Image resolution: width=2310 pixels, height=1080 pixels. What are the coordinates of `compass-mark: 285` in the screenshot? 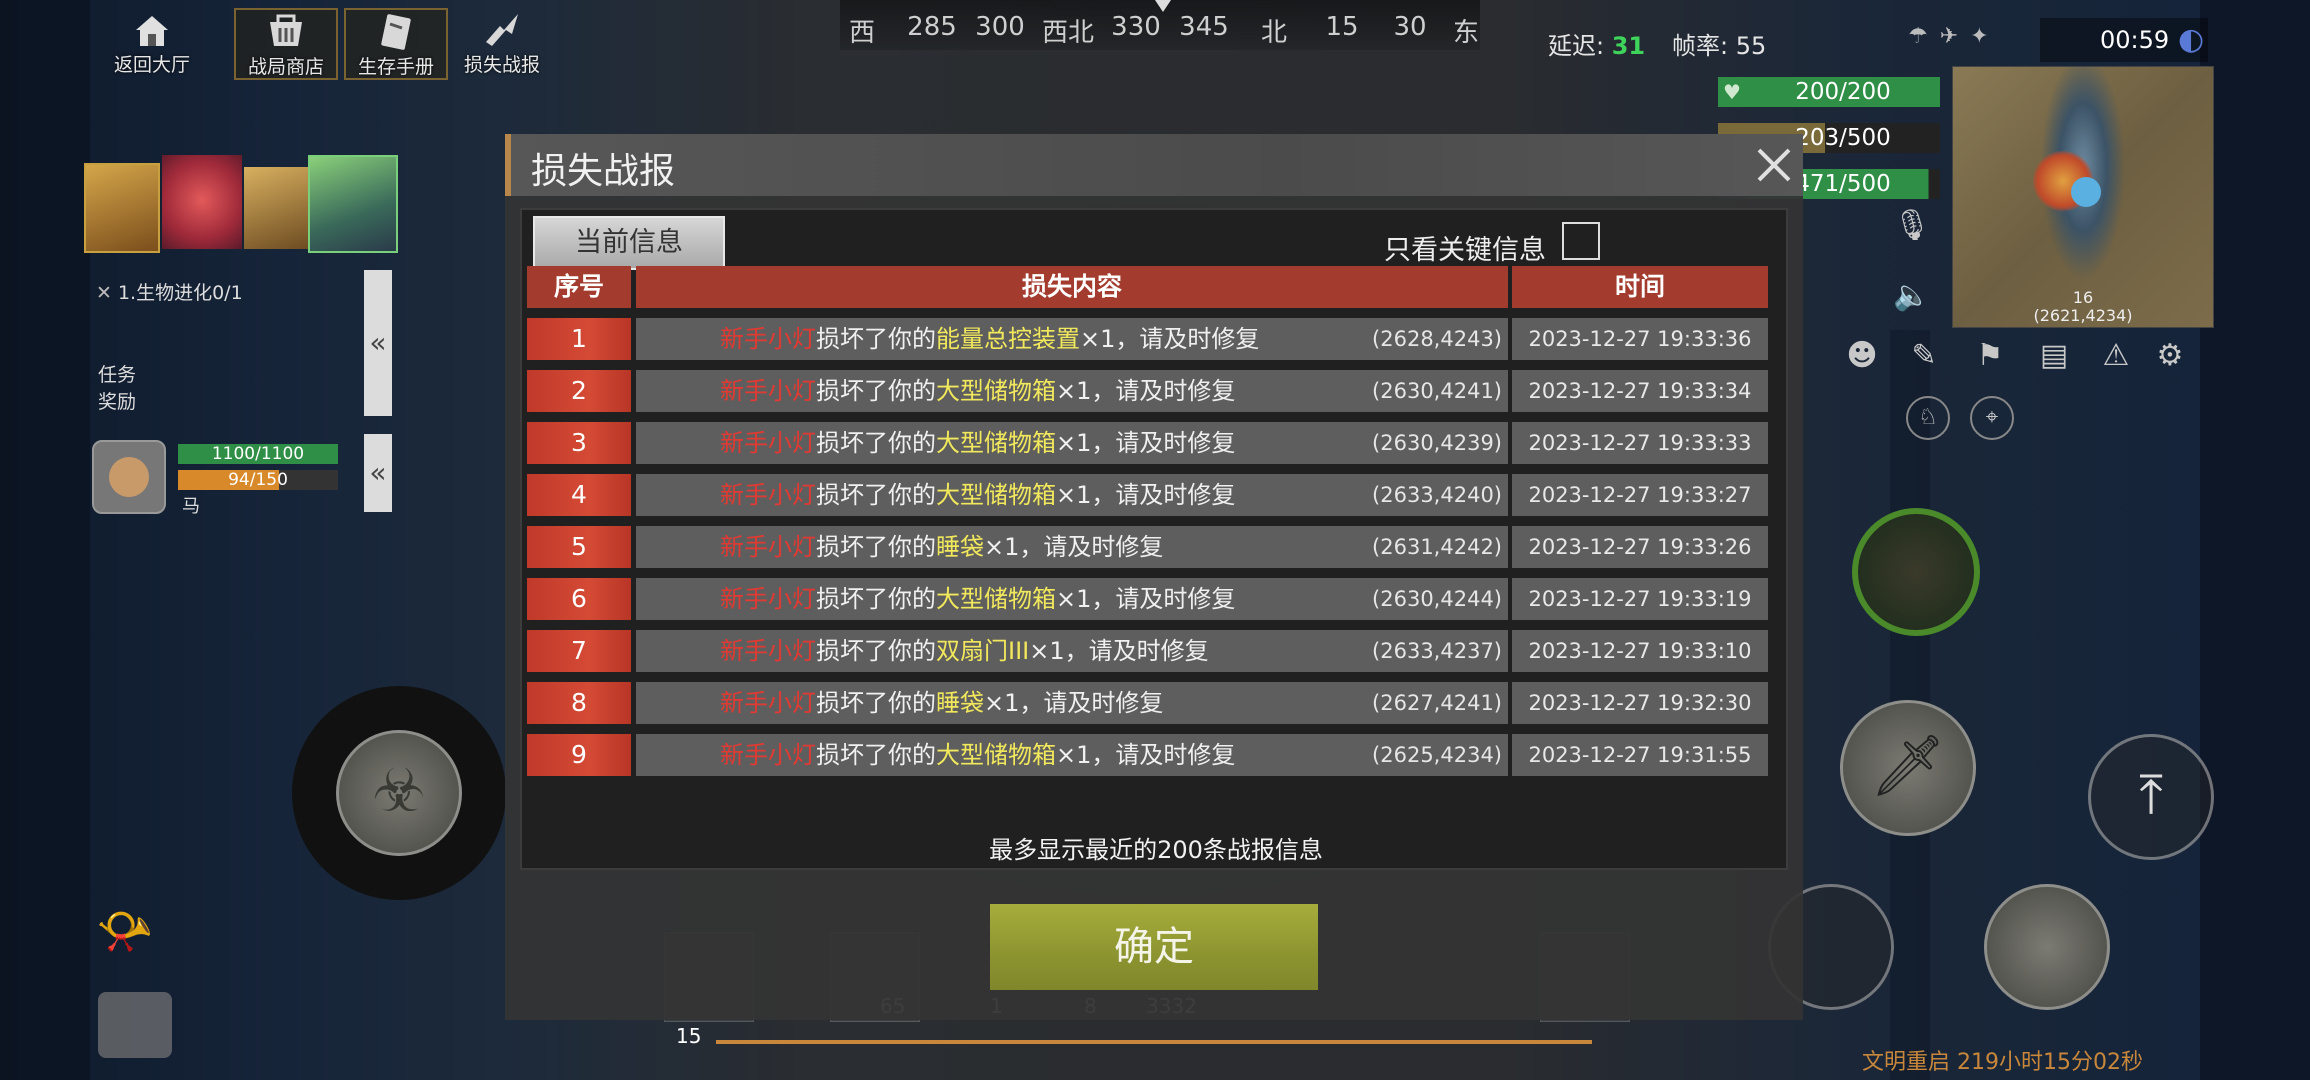 It's located at (932, 27).